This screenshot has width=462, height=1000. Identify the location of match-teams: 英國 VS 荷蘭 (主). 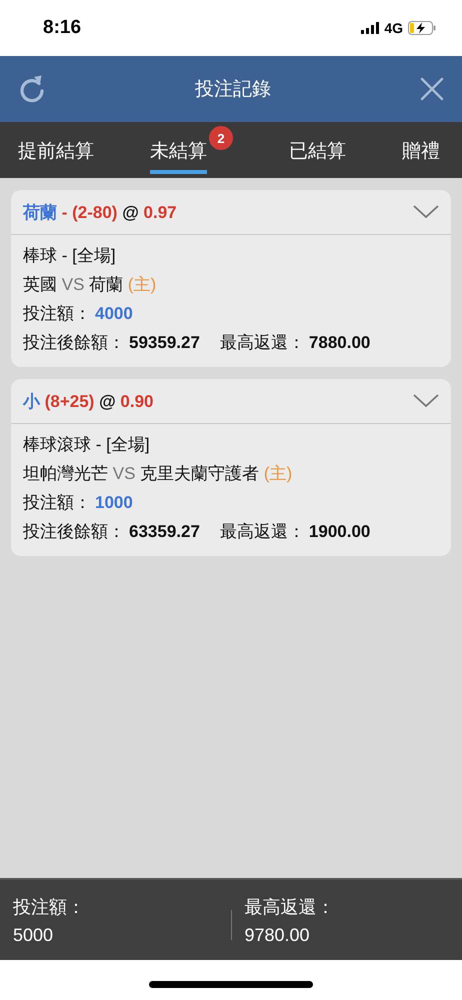
(90, 285).